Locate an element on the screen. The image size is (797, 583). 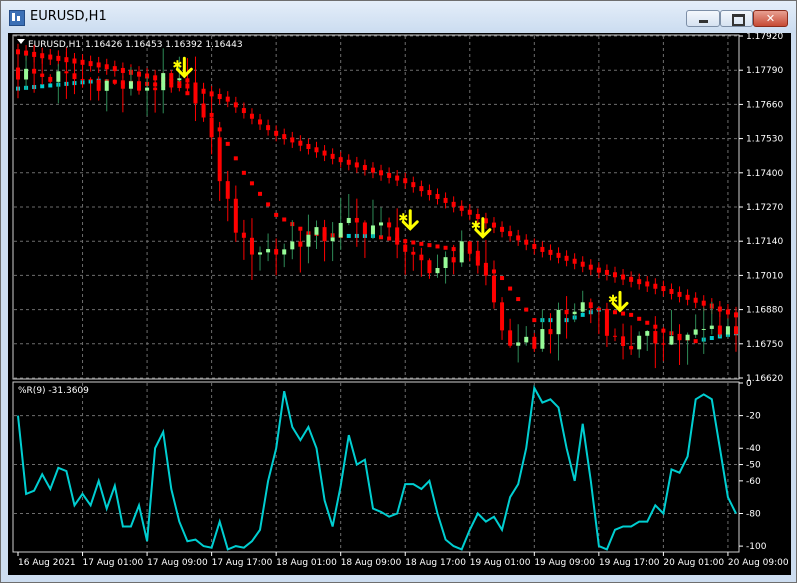
price-tick-label: 1.17790 is located at coordinates (764, 71).